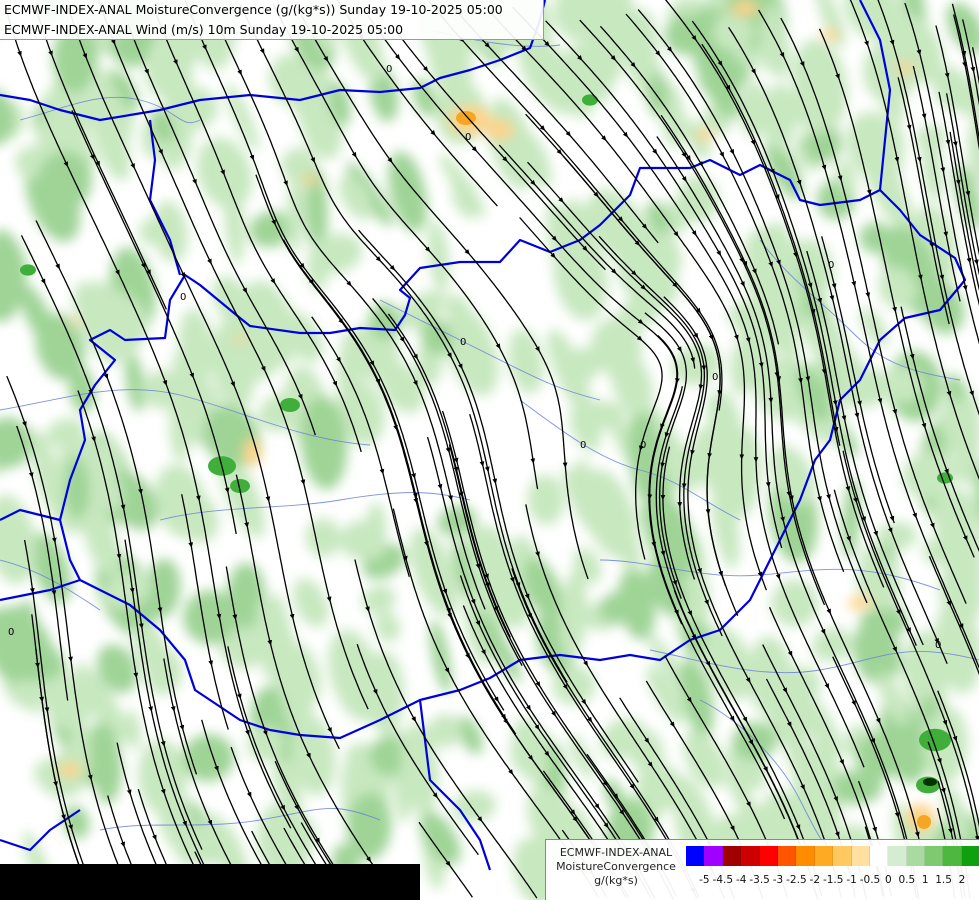 The image size is (979, 900). I want to click on legend-tick-label: -1.5, so click(833, 880).